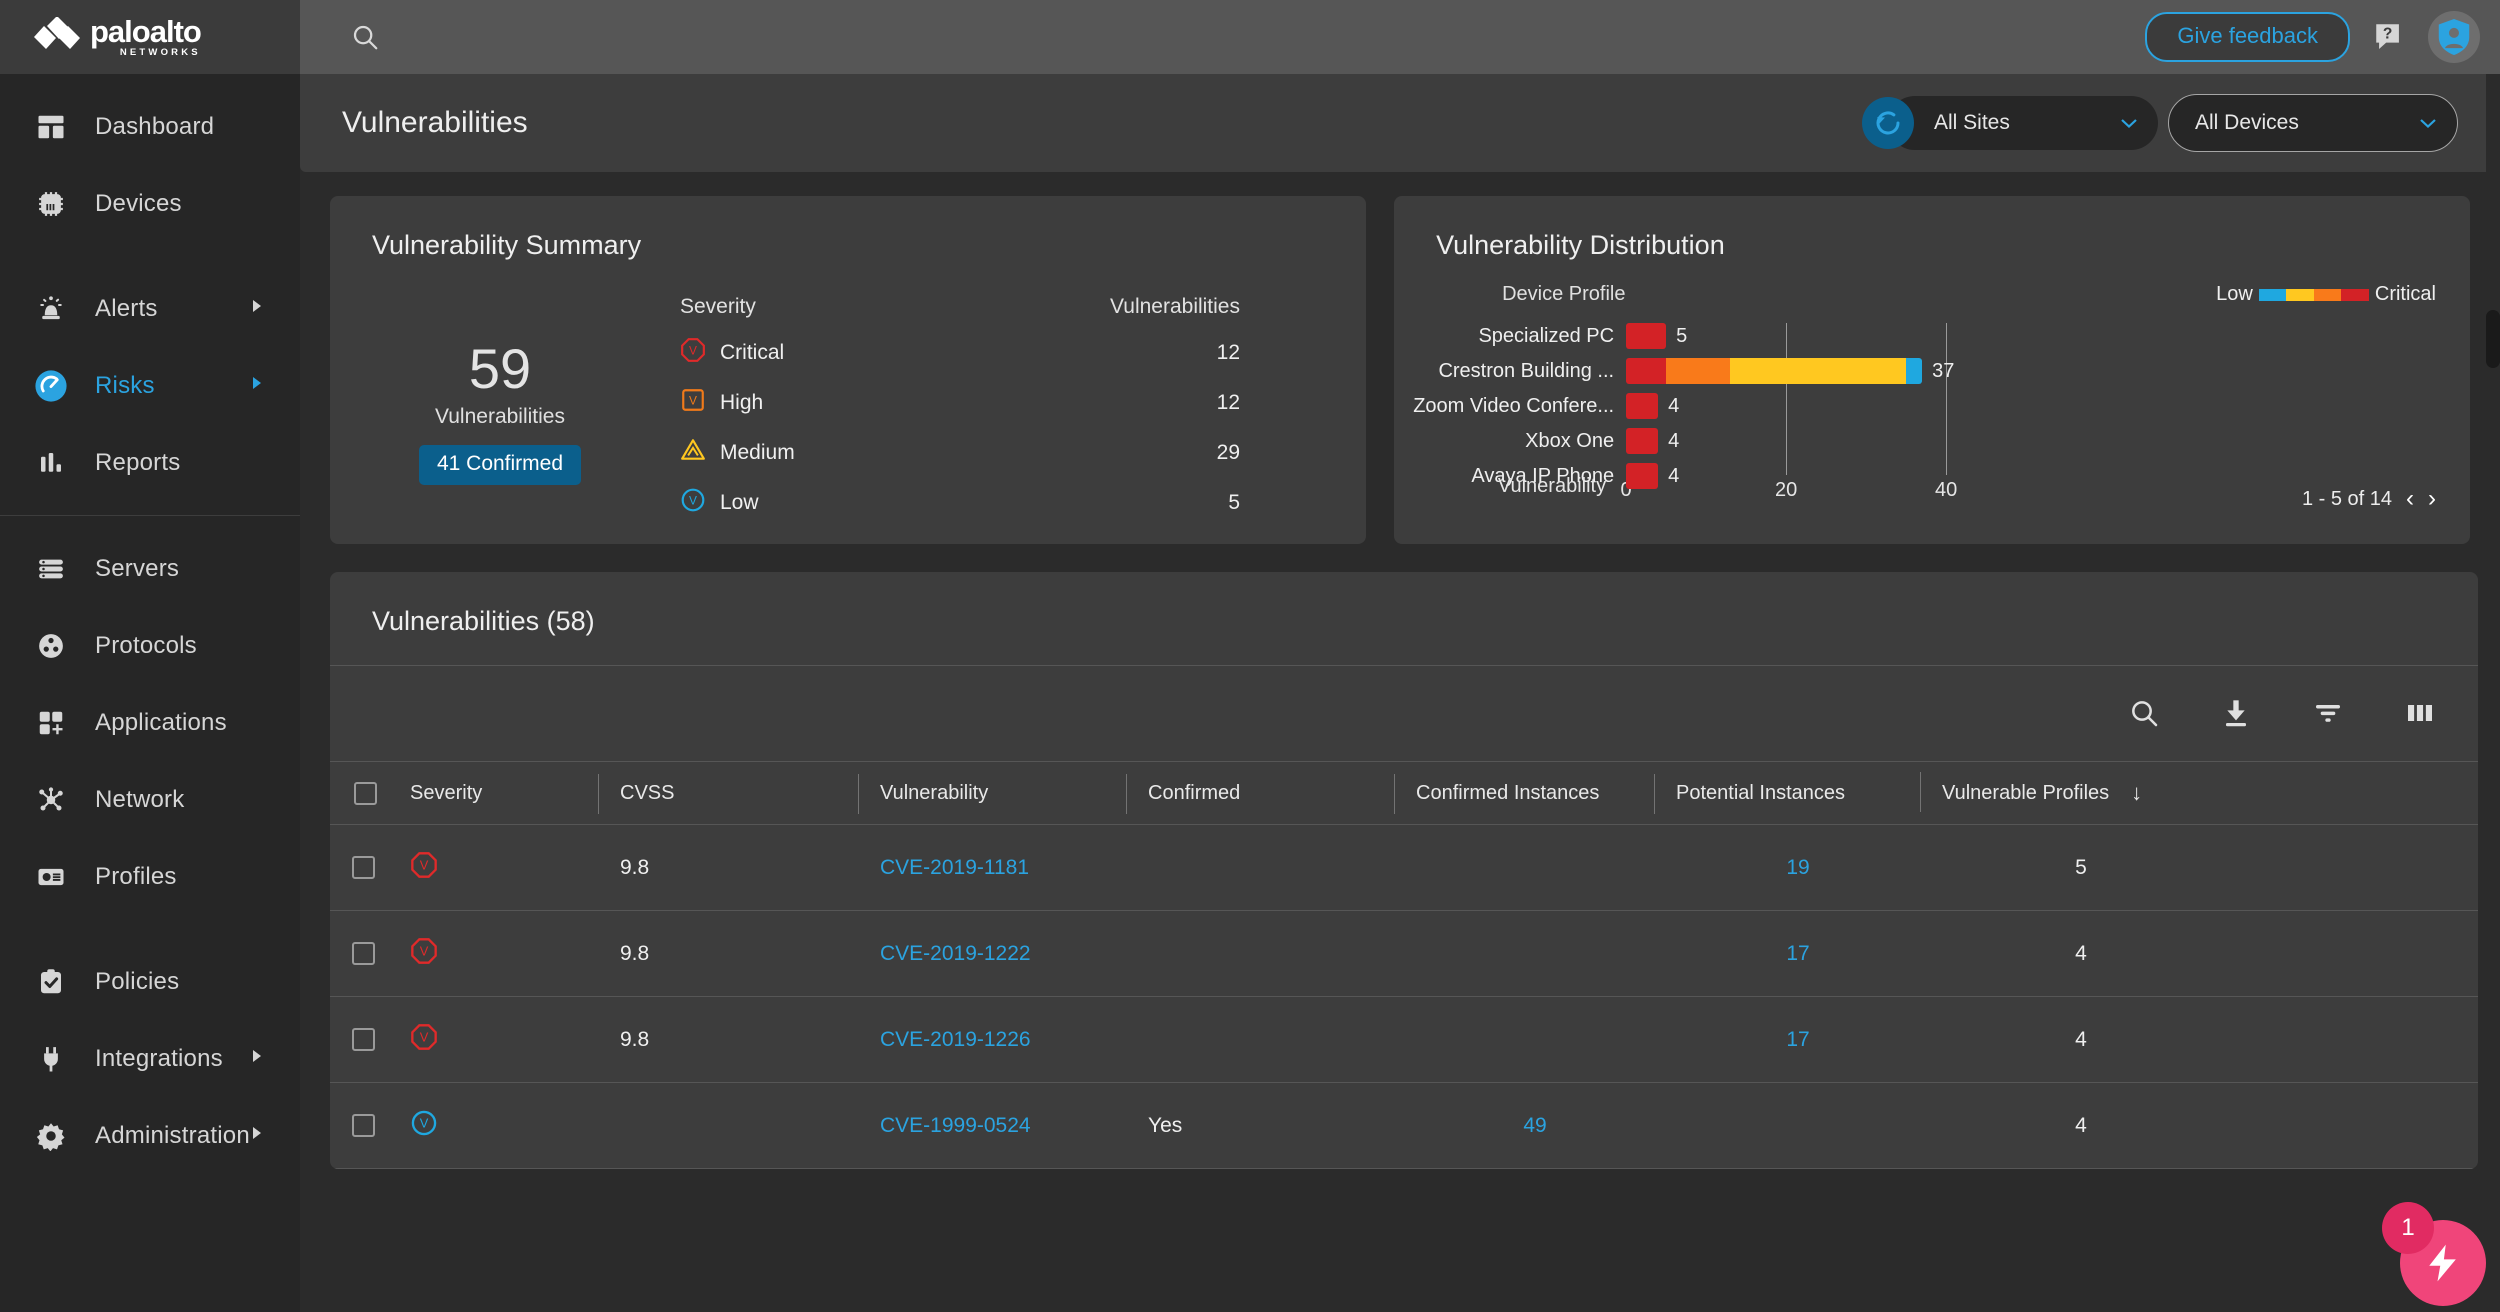  Describe the element at coordinates (693, 453) in the screenshot. I see `medium-triangle-icon` at that location.